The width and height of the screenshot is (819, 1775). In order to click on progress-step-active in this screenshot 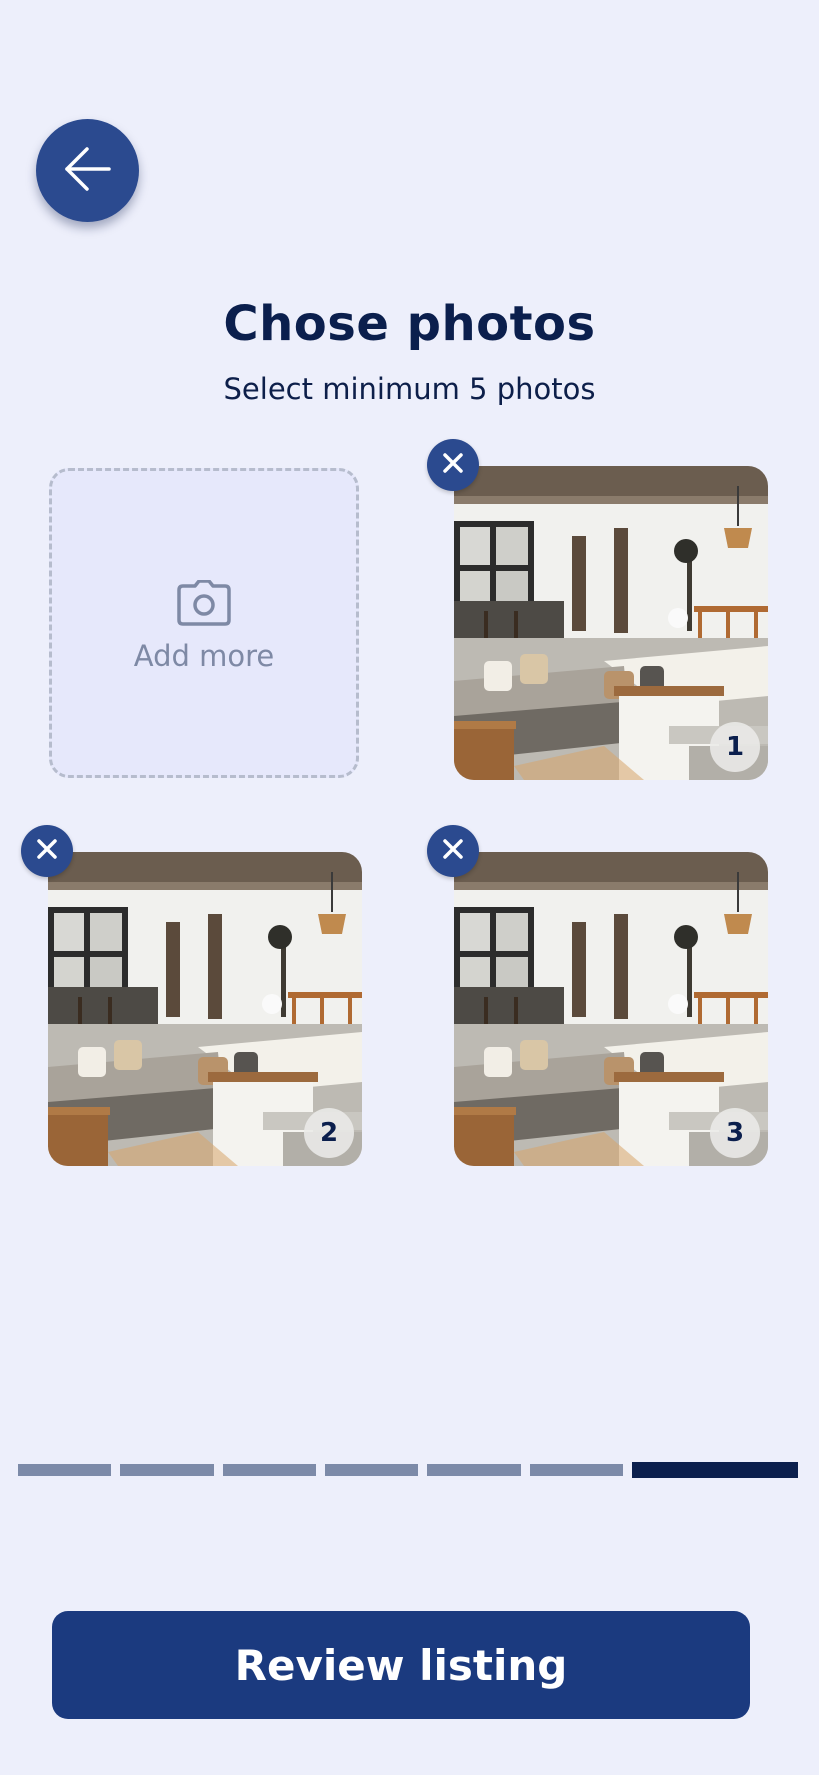, I will do `click(715, 1470)`.